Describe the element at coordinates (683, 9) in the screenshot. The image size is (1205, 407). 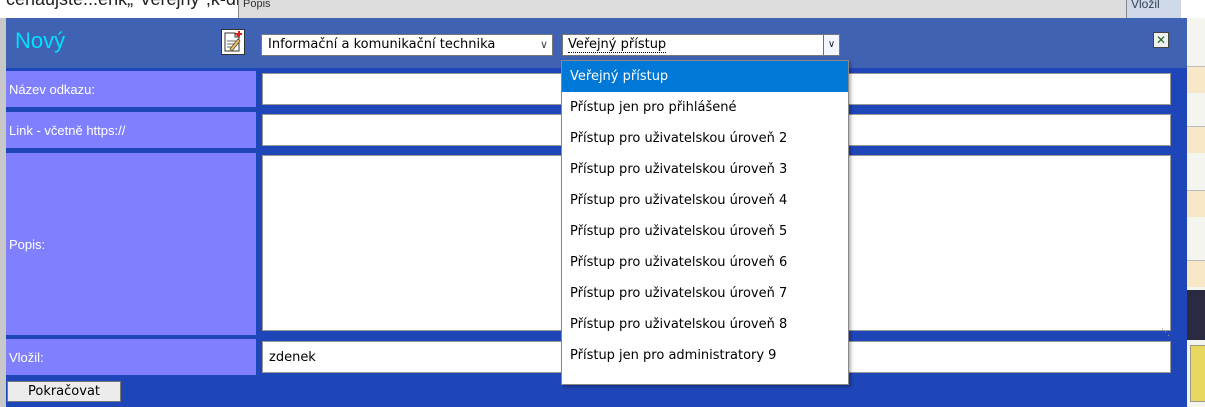
I see `background-popis-column: Popis` at that location.